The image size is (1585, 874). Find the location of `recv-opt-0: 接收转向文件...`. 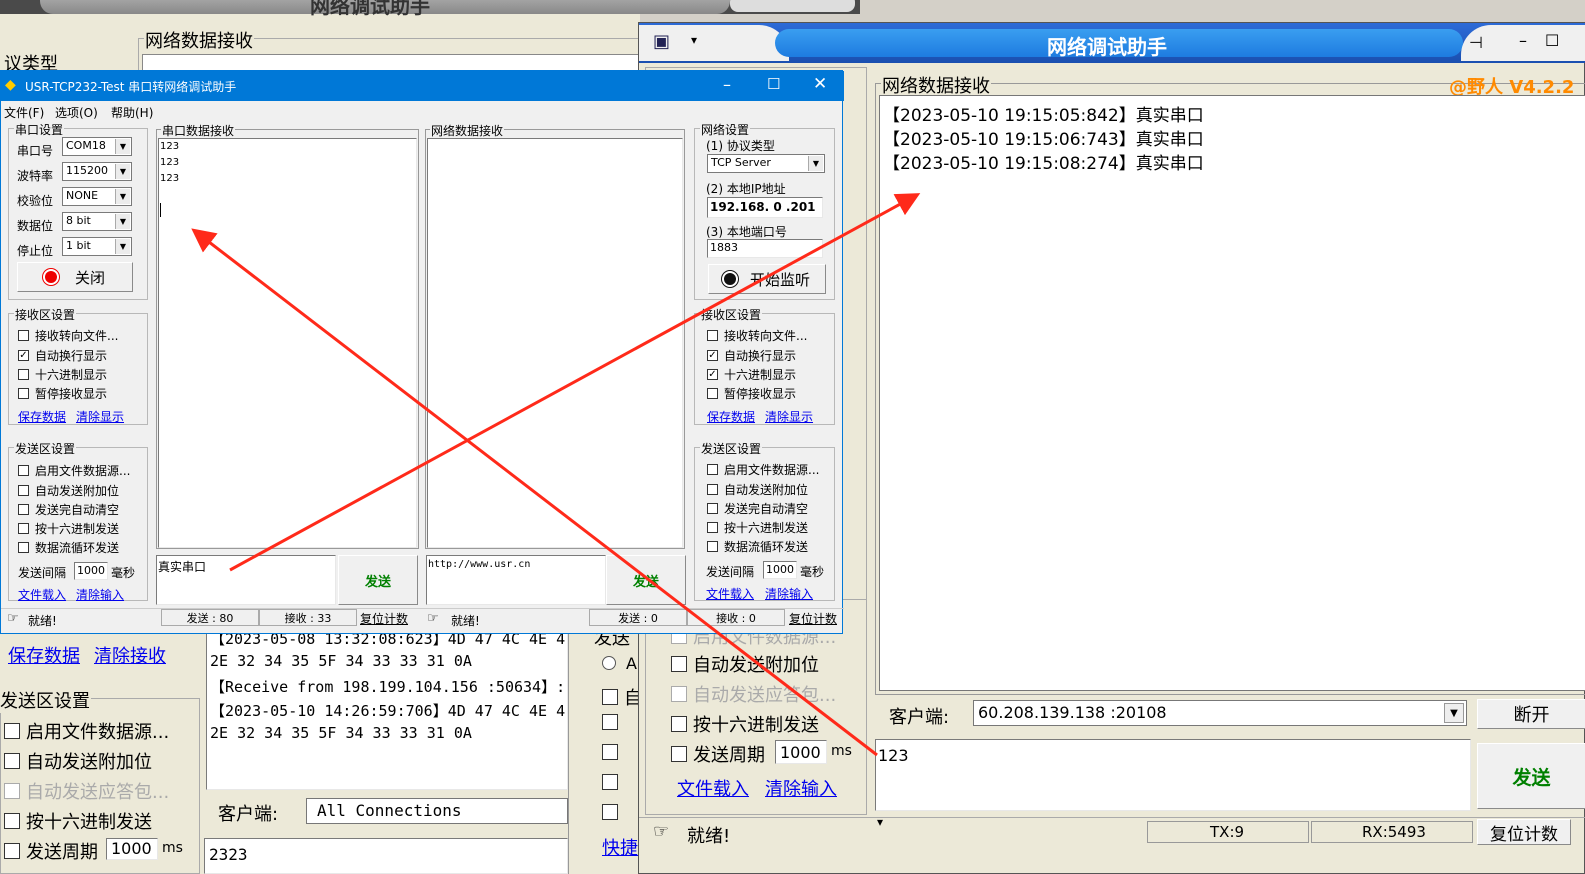

recv-opt-0: 接收转向文件... is located at coordinates (68, 335).